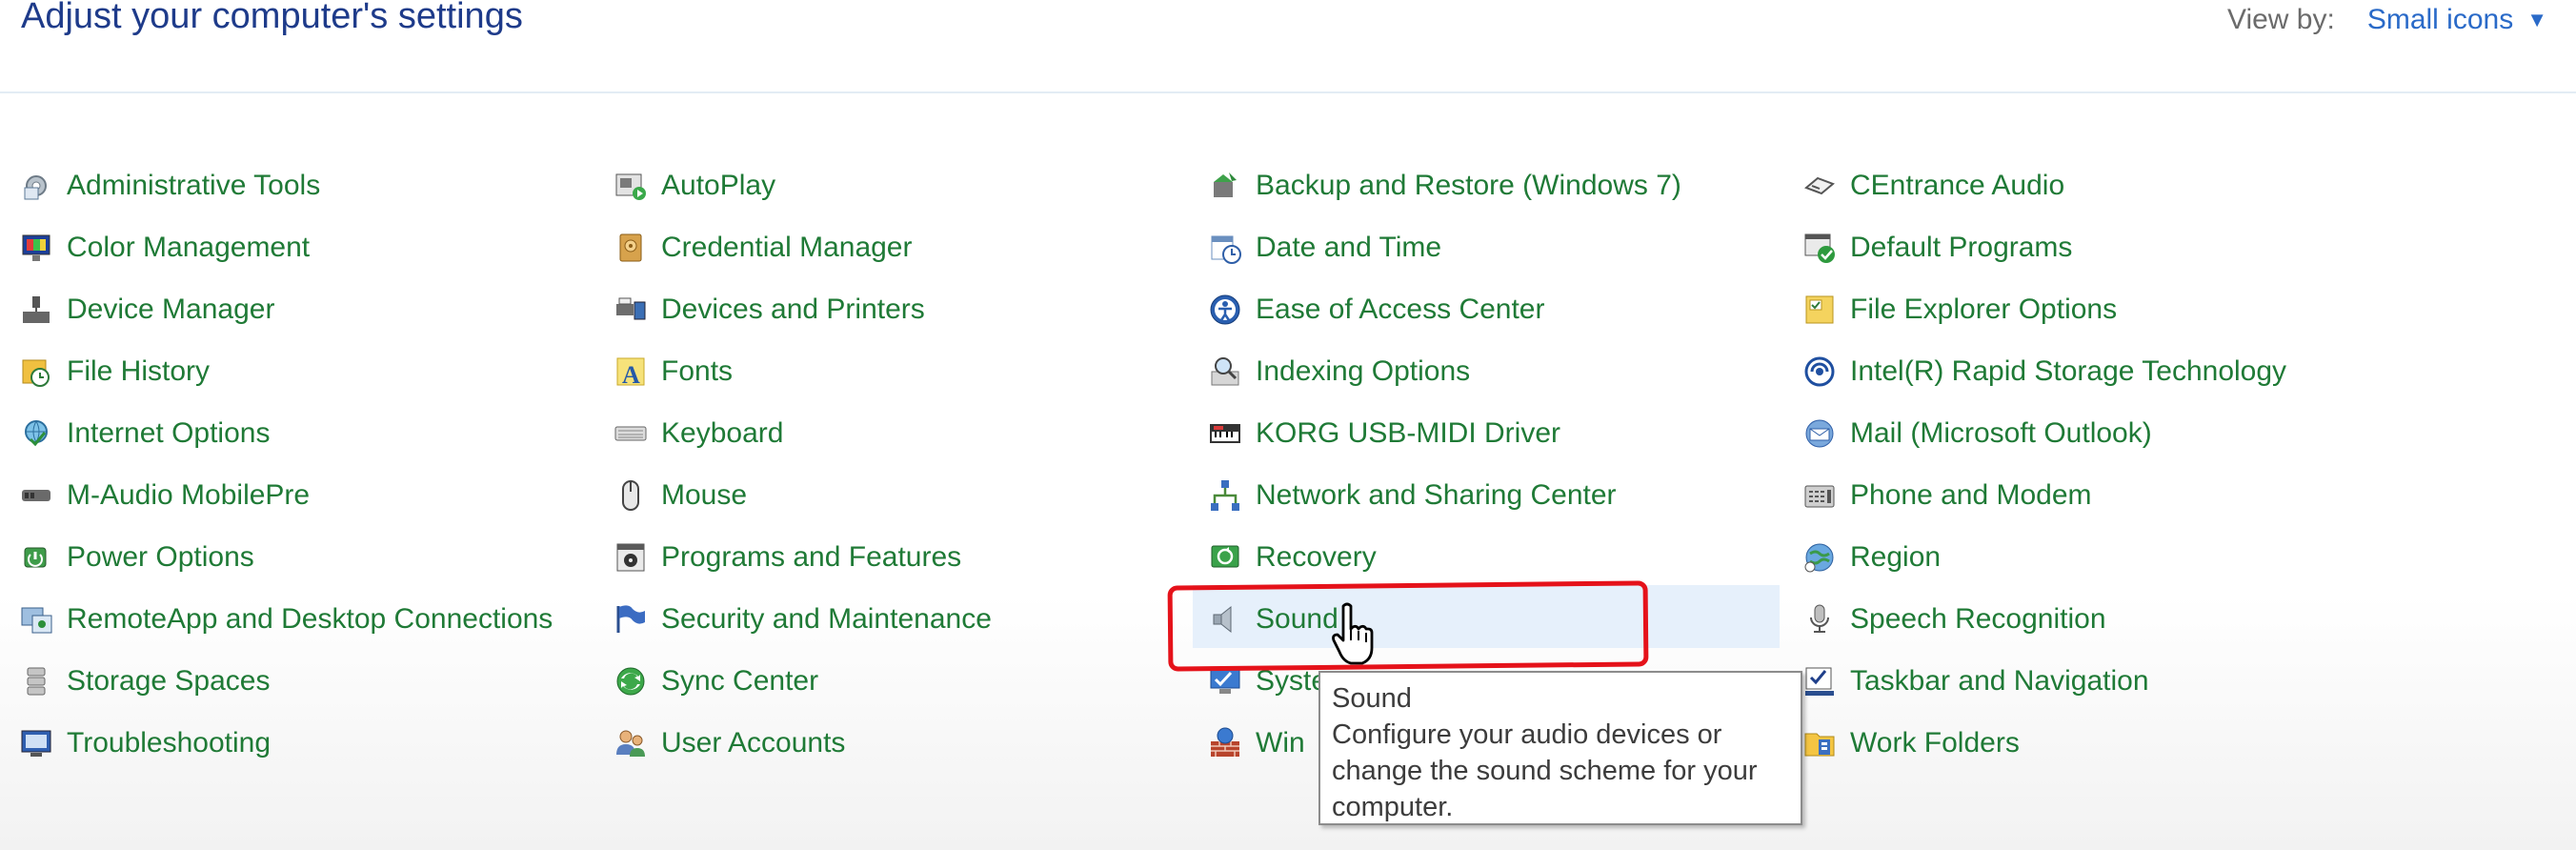 The image size is (2576, 850). I want to click on control-panel-item-credential-manager: Credential Manager, so click(803, 247).